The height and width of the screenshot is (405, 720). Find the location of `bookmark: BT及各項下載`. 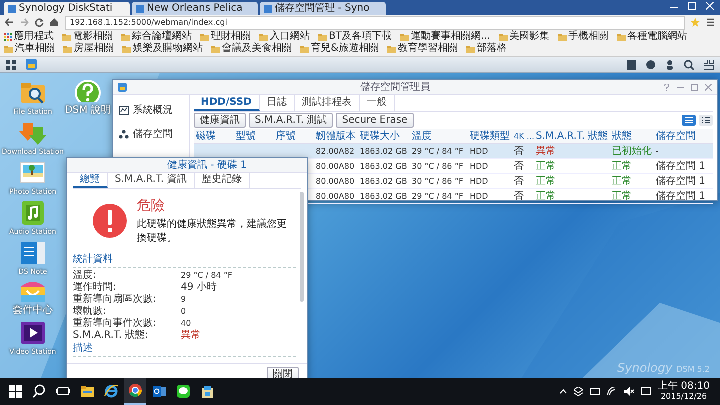

bookmark: BT及各項下載 is located at coordinates (355, 37).